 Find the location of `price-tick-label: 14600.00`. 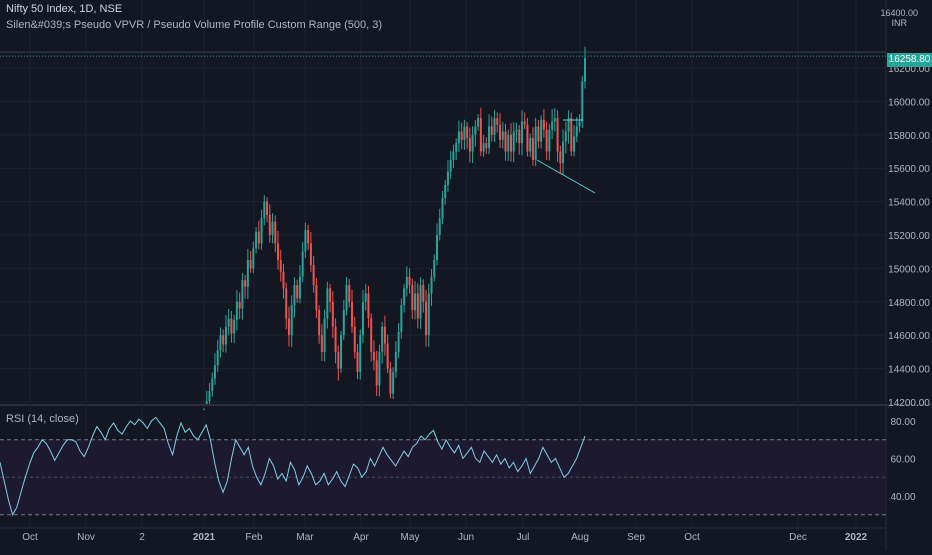

price-tick-label: 14600.00 is located at coordinates (909, 336).